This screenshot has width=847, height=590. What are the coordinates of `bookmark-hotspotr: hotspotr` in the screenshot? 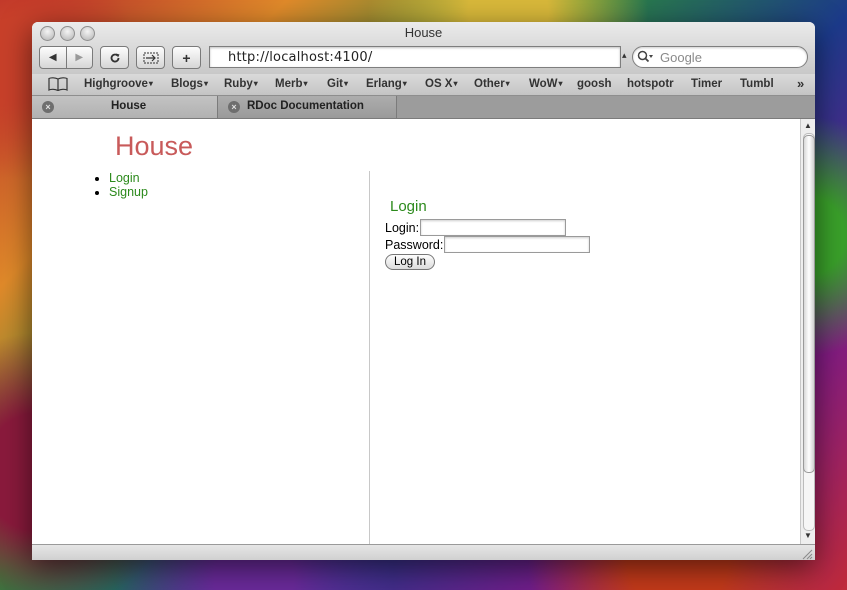 It's located at (650, 84).